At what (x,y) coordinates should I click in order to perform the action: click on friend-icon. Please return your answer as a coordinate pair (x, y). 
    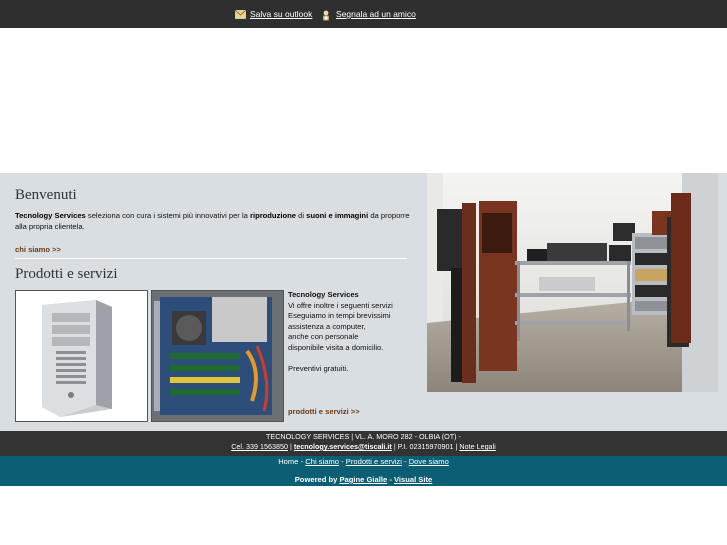
    Looking at the image, I should click on (326, 15).